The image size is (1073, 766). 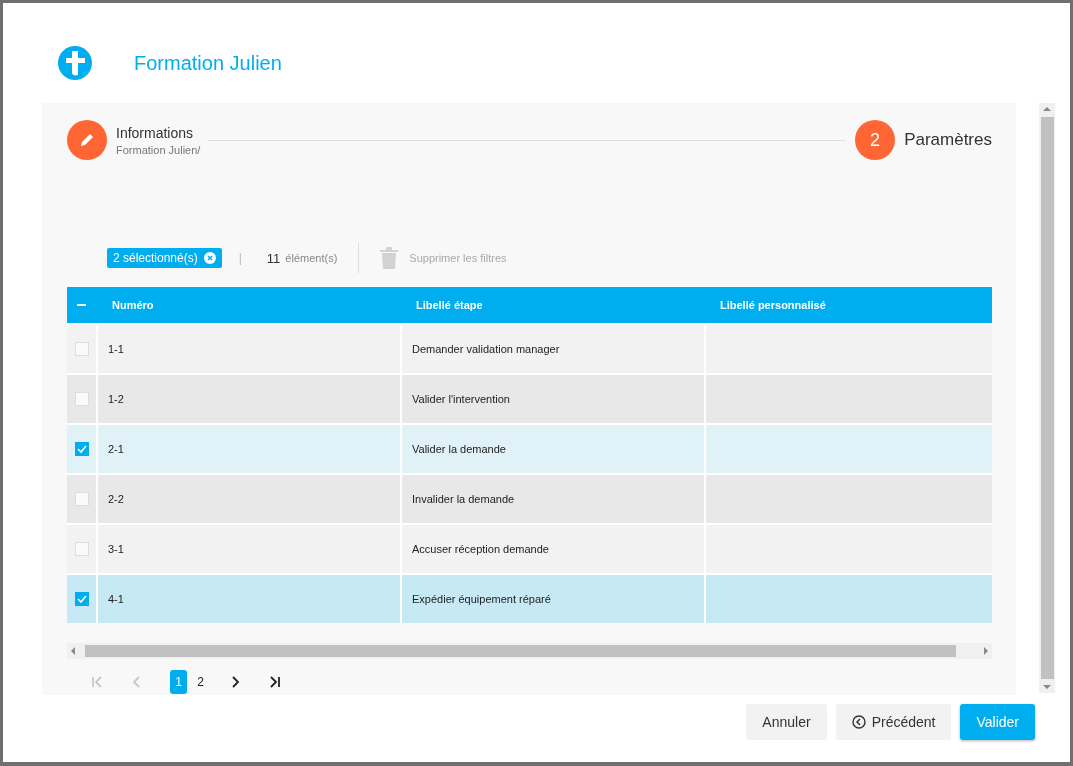 What do you see at coordinates (87, 140) in the screenshot?
I see `pencil-step-icon` at bounding box center [87, 140].